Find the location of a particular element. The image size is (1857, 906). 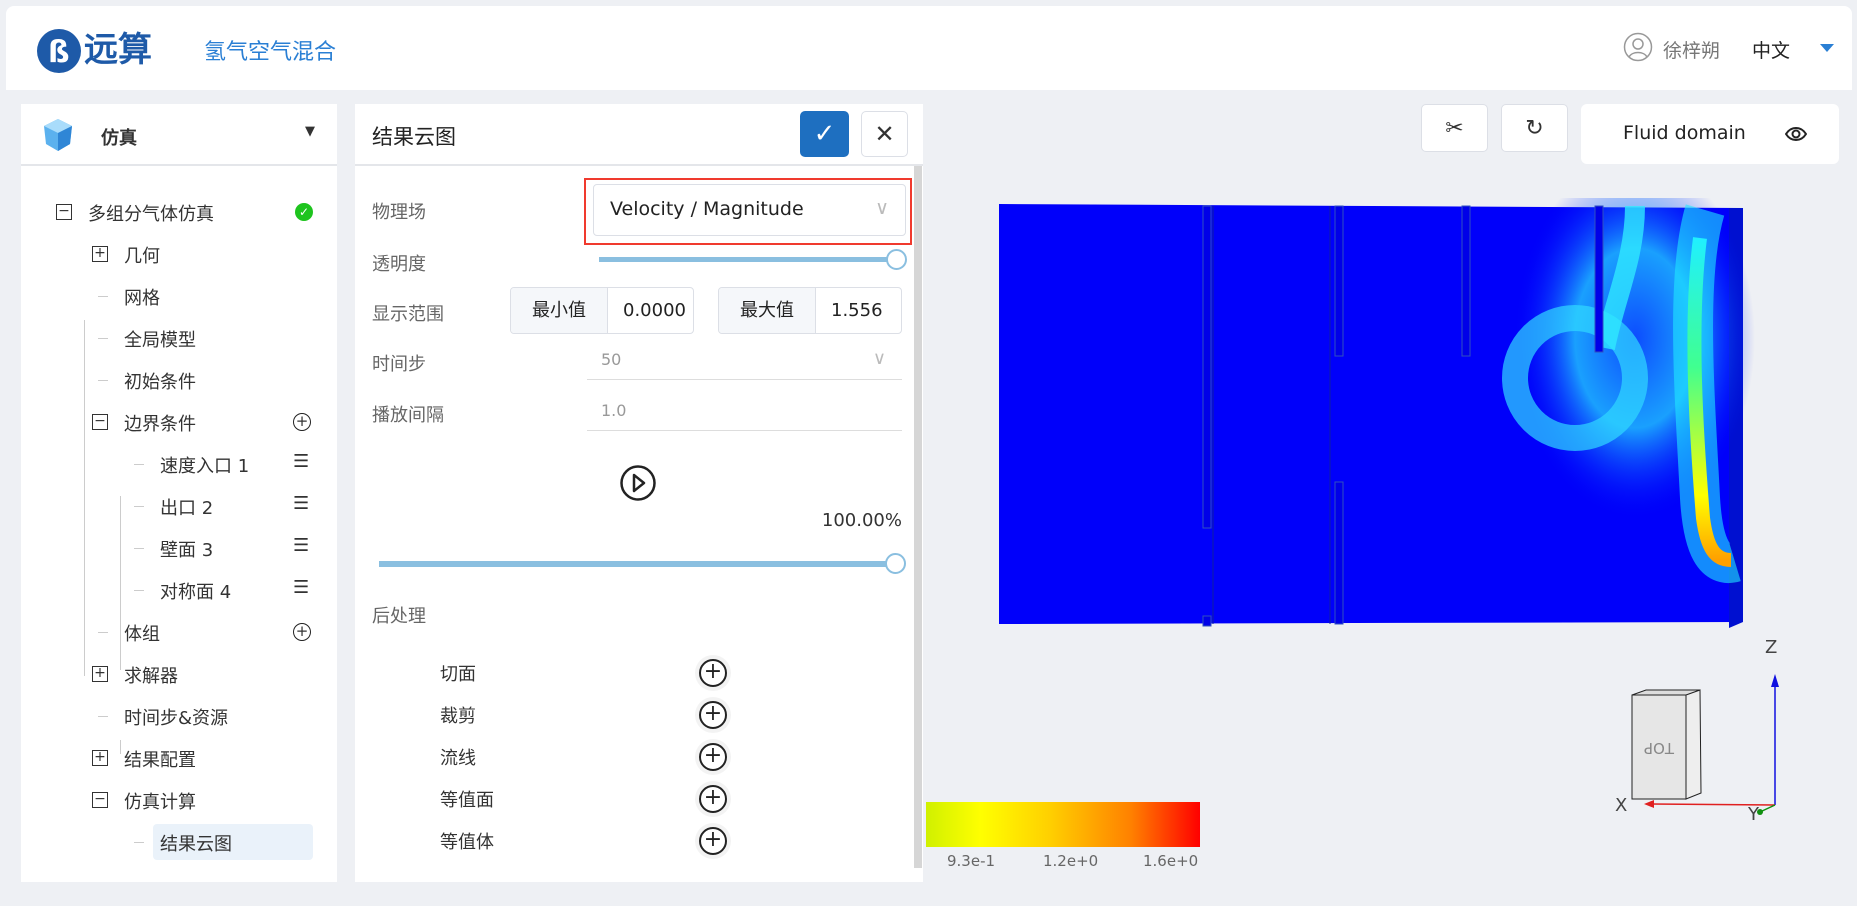

tree-item: 对称面 4 ☰ is located at coordinates (179, 590).